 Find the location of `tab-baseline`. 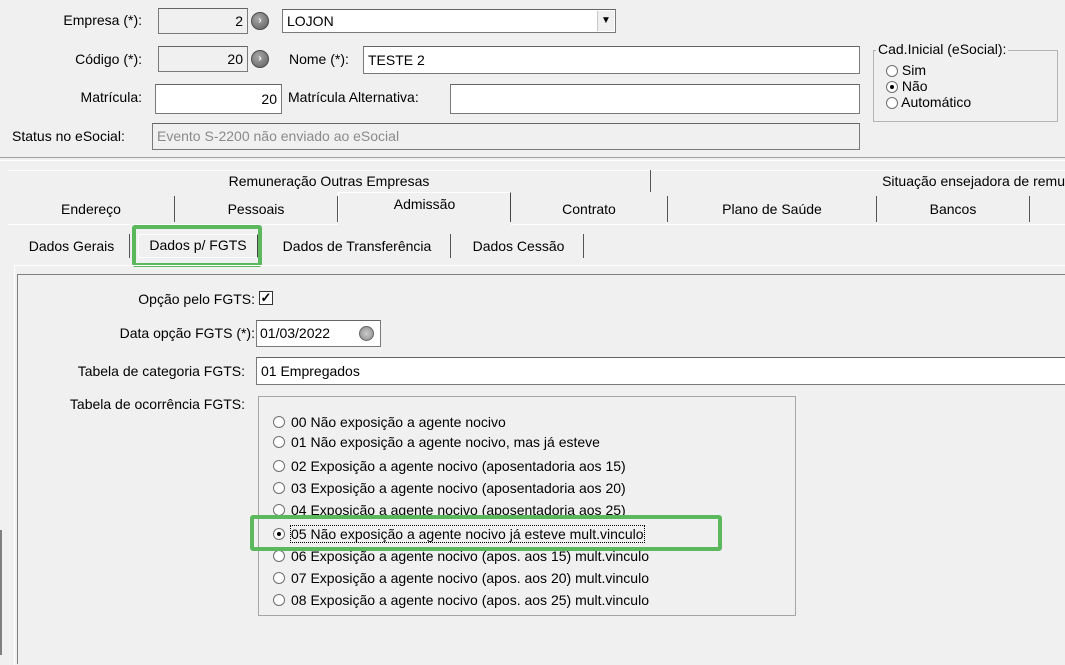

tab-baseline is located at coordinates (788, 224).